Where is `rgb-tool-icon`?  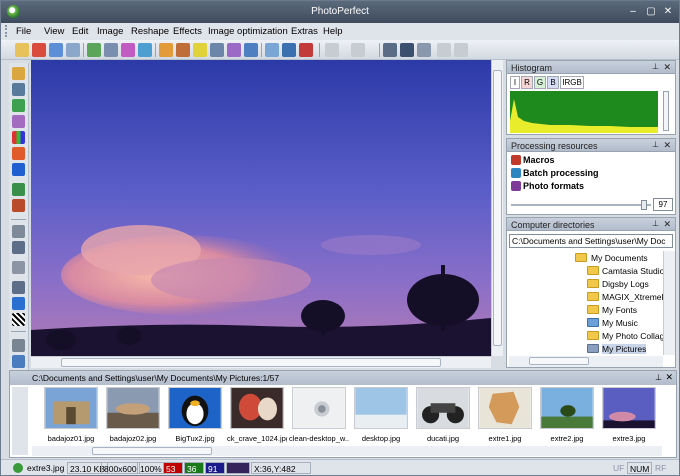 rgb-tool-icon is located at coordinates (18, 137).